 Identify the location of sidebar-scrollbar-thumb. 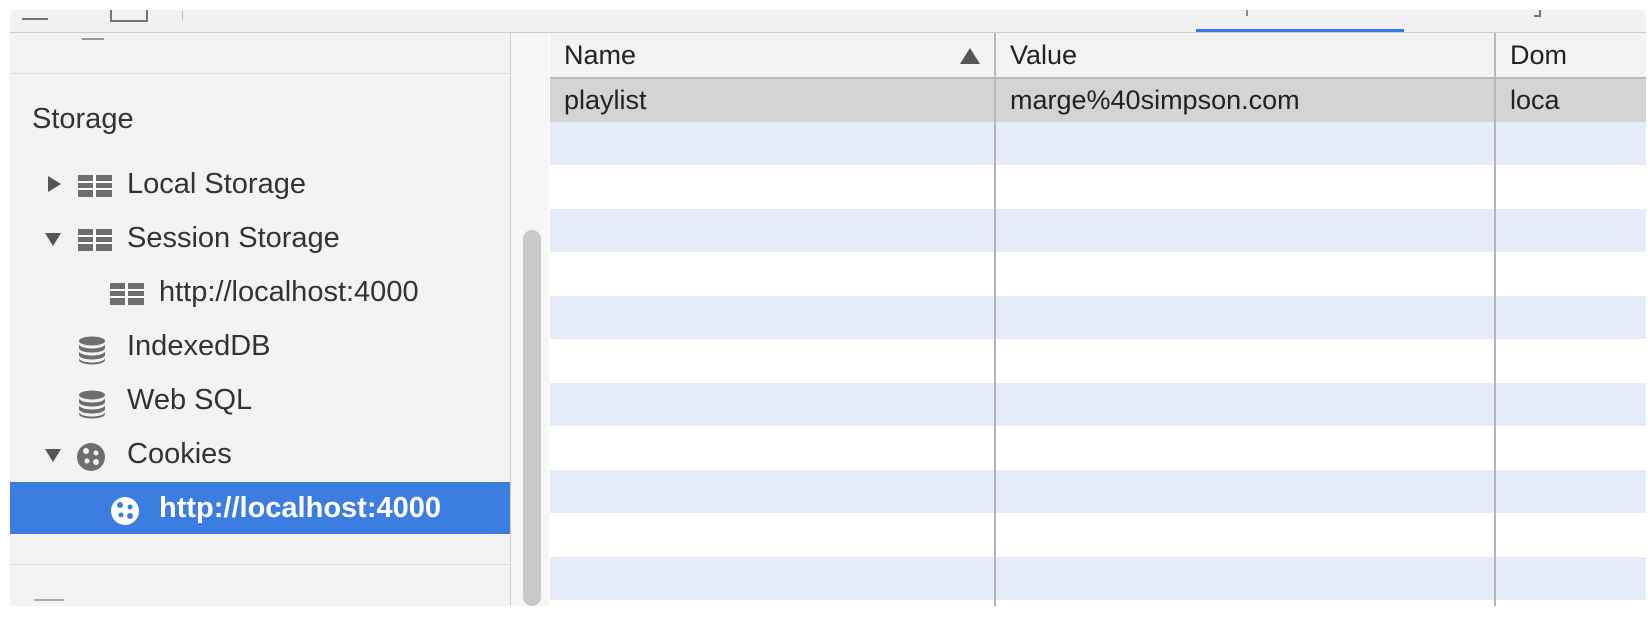
(532, 418).